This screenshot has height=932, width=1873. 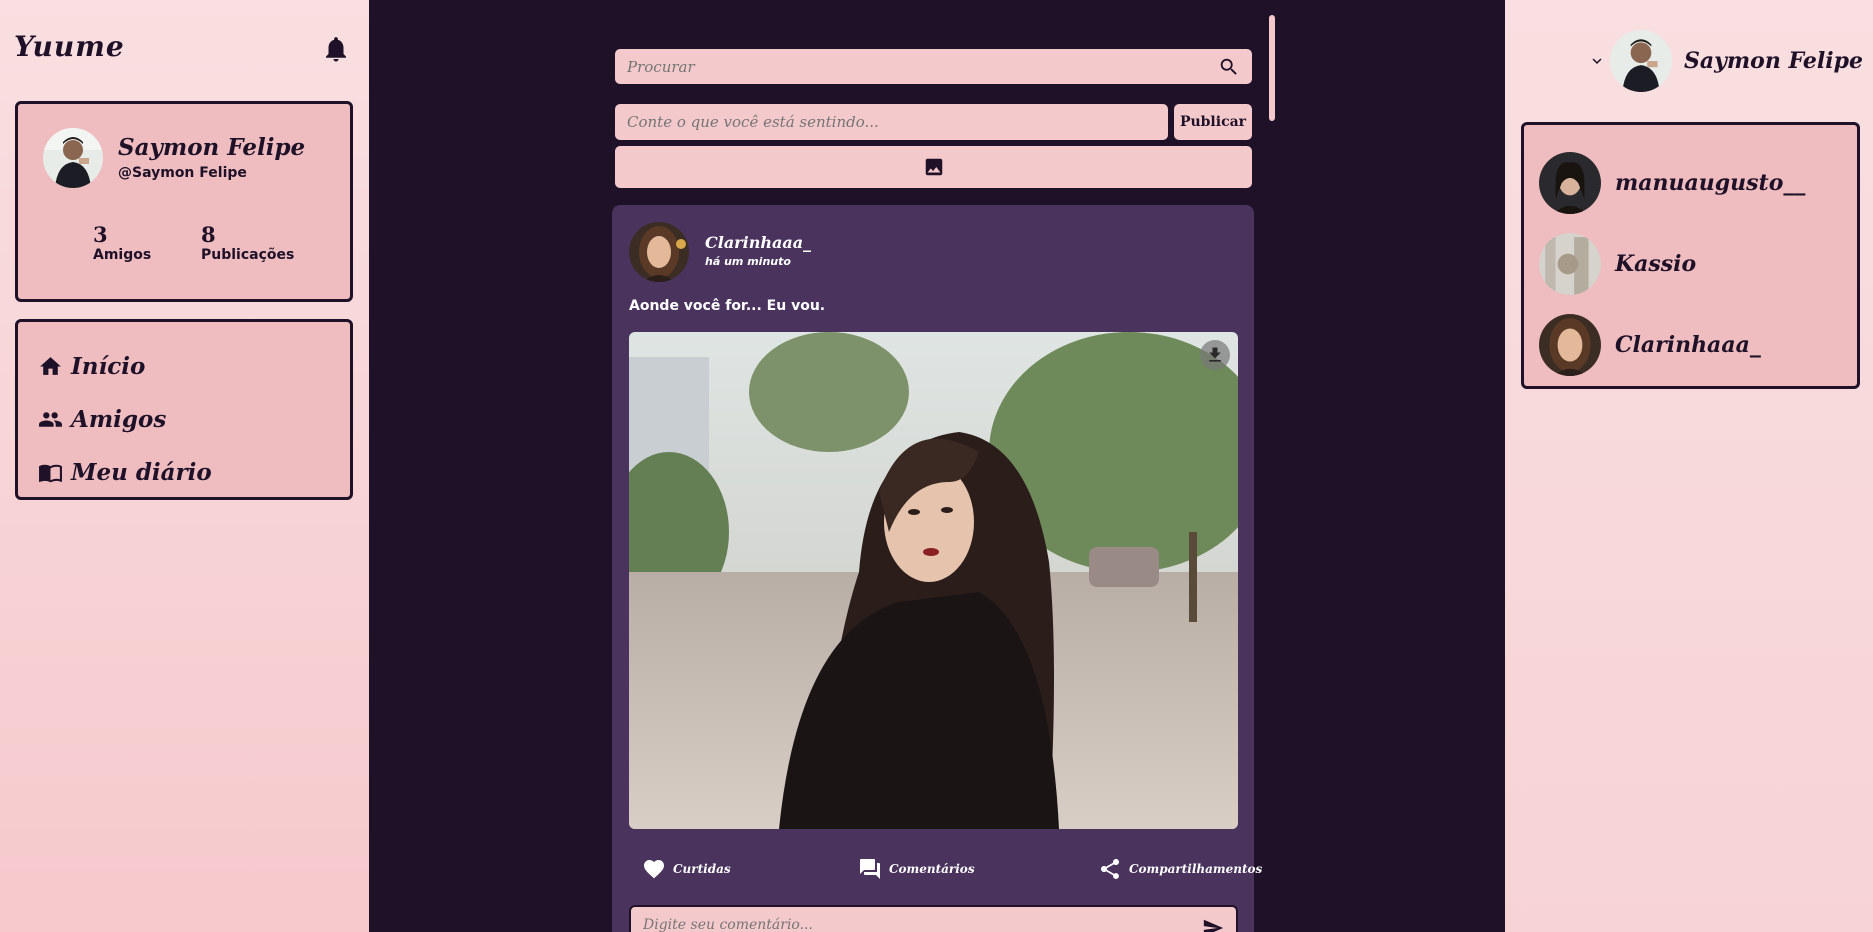 I want to click on menu-item-meu-diario: Meu diário, so click(x=184, y=472).